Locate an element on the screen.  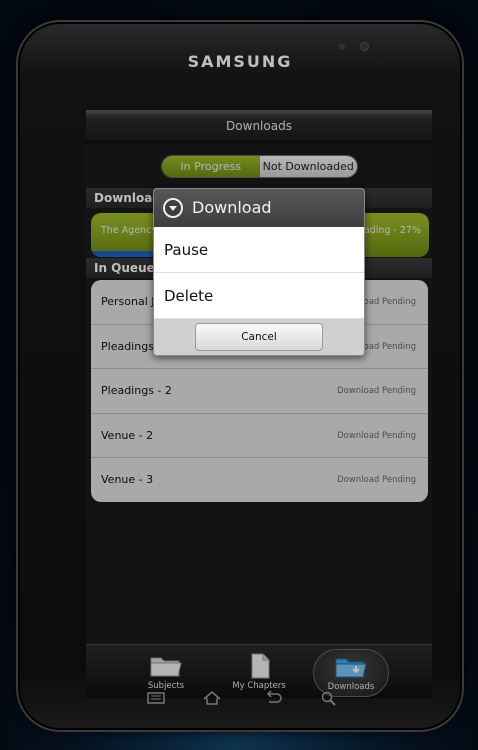
dialog-title: Download is located at coordinates (259, 208).